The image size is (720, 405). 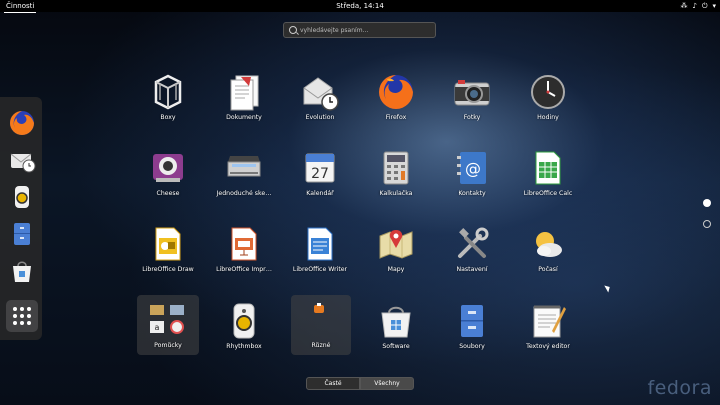 What do you see at coordinates (320, 193) in the screenshot?
I see `app-label: Kalendář` at bounding box center [320, 193].